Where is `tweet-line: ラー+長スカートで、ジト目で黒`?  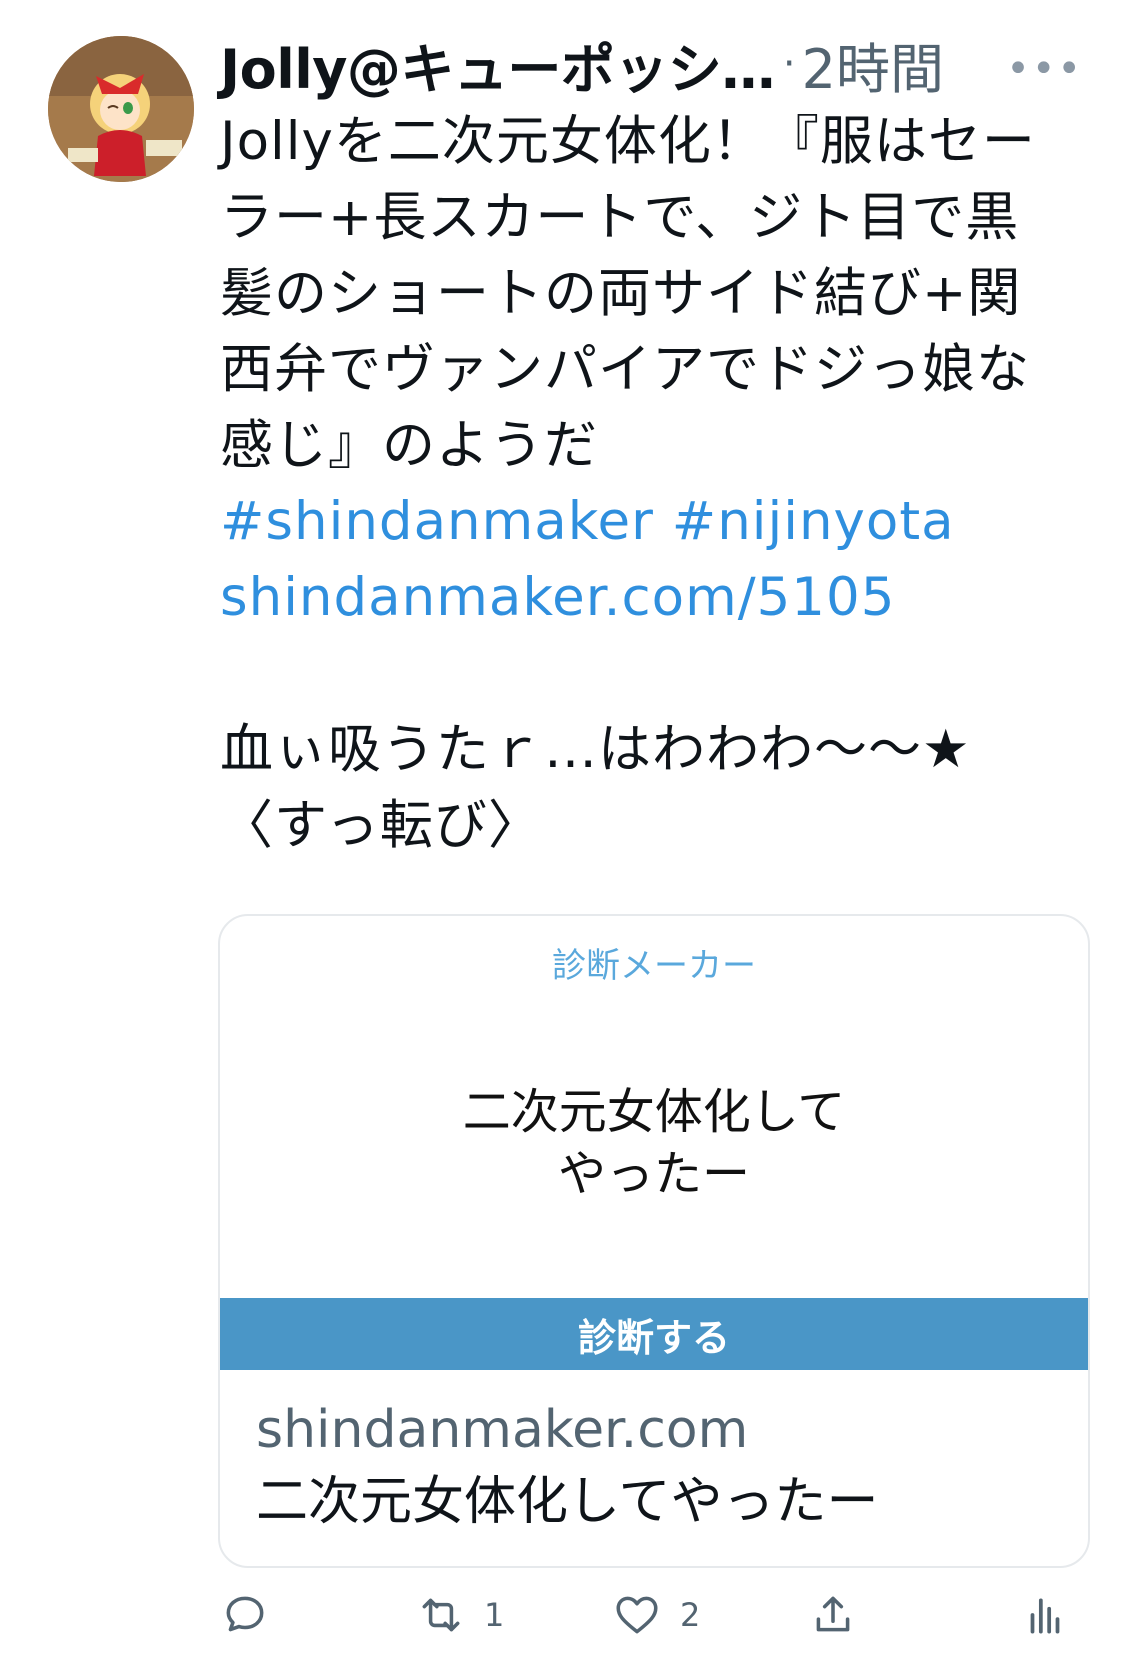
tweet-line: ラー+長スカートで、ジト目で黒 is located at coordinates (620, 217).